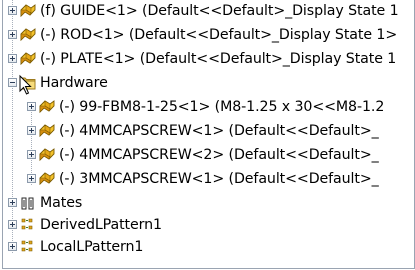 The height and width of the screenshot is (270, 415). What do you see at coordinates (208, 225) in the screenshot?
I see `tree-item-derivedlpattern1: DerivedLPattern1` at bounding box center [208, 225].